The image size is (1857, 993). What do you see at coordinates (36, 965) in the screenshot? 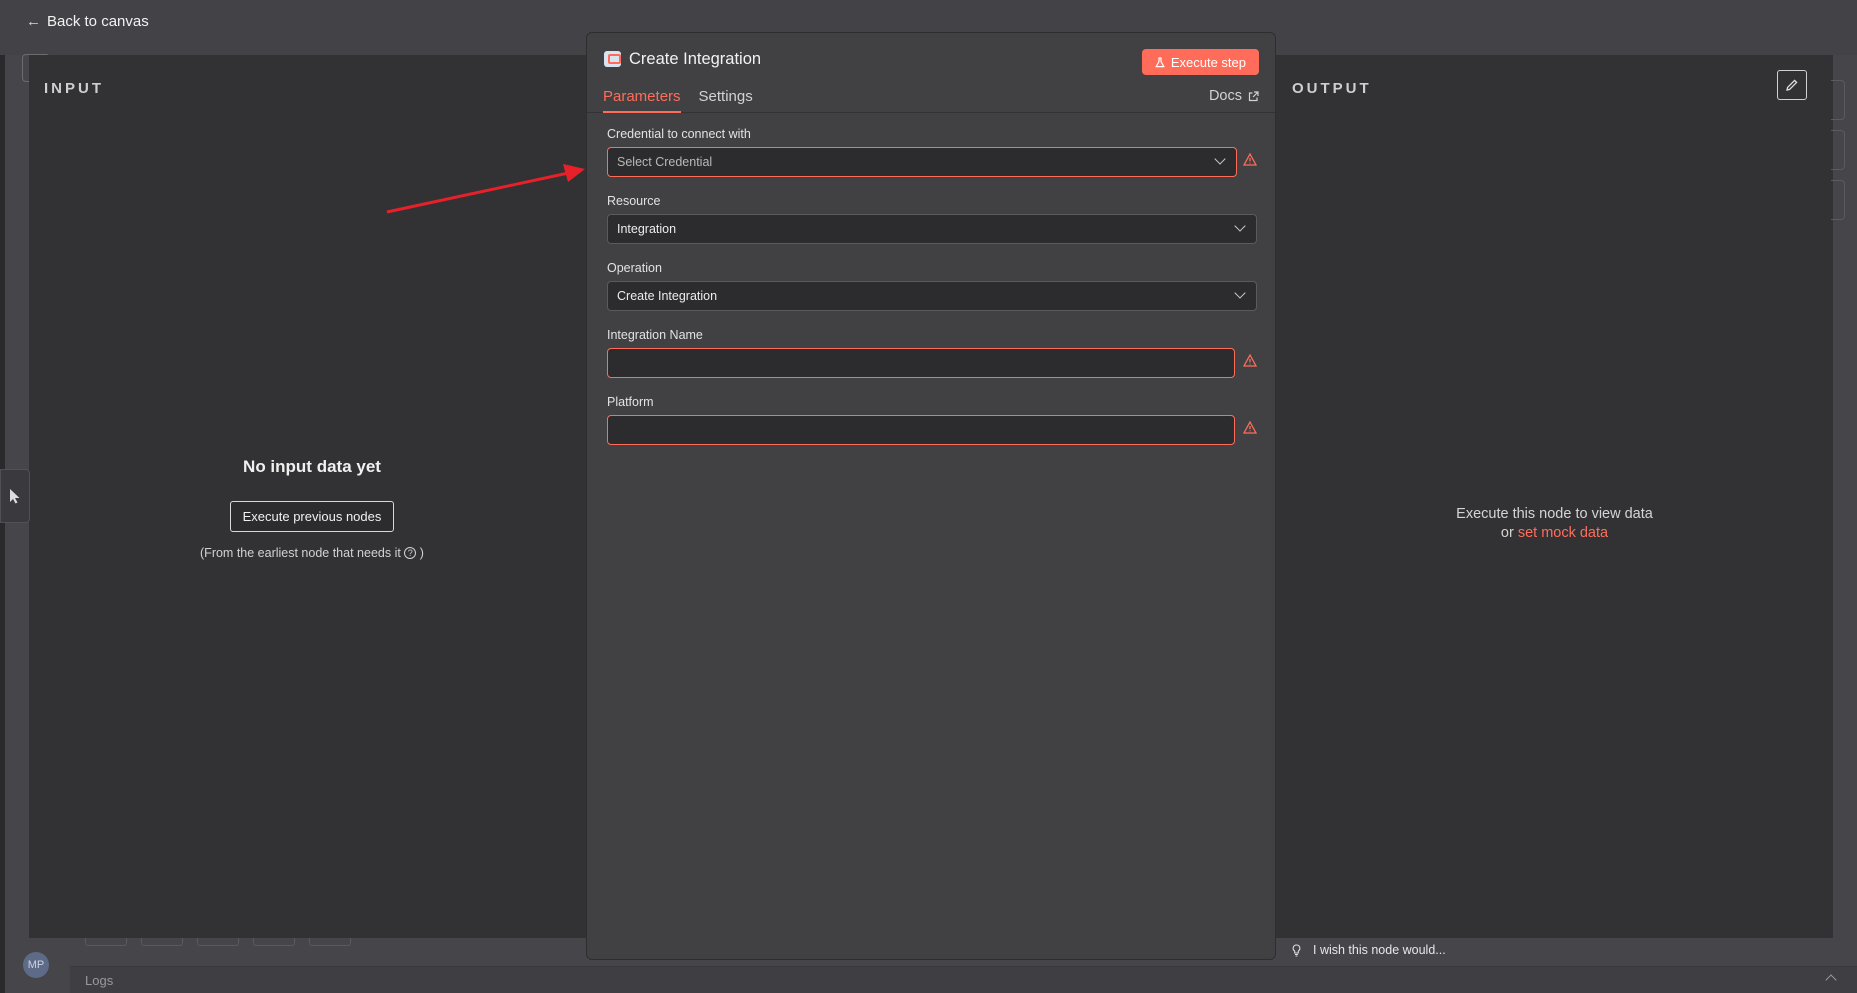
I see `avatar: MP` at bounding box center [36, 965].